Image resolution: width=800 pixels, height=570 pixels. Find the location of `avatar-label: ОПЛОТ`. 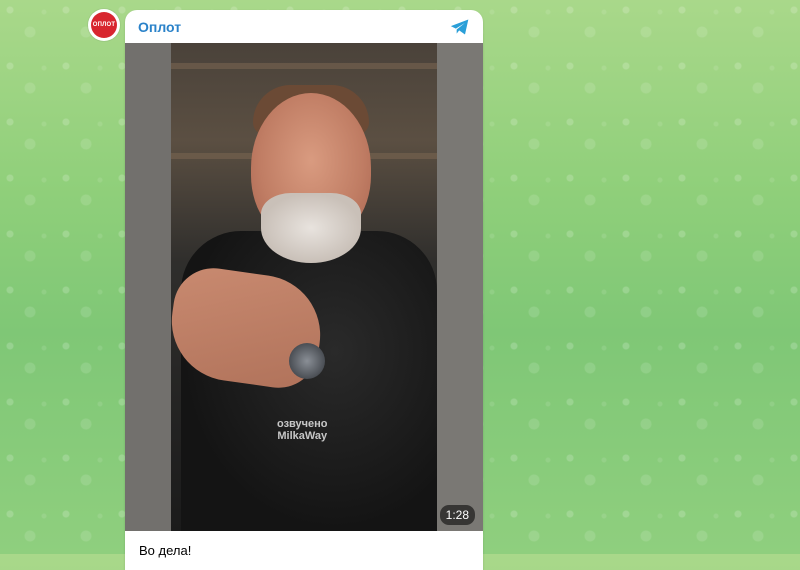

avatar-label: ОПЛОТ is located at coordinates (104, 25).